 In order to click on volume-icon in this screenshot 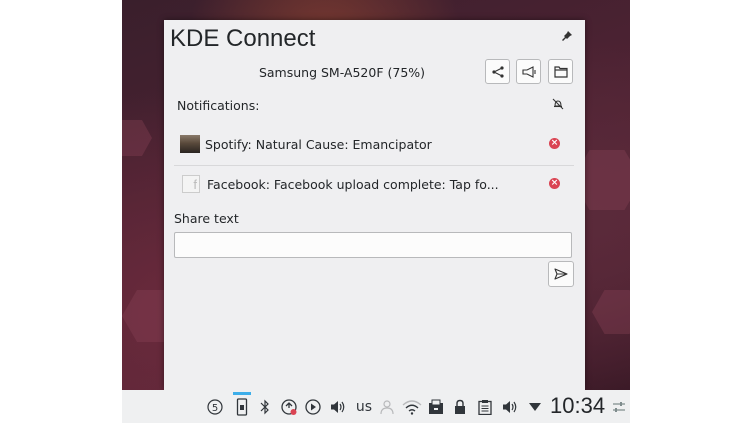, I will do `click(338, 406)`.